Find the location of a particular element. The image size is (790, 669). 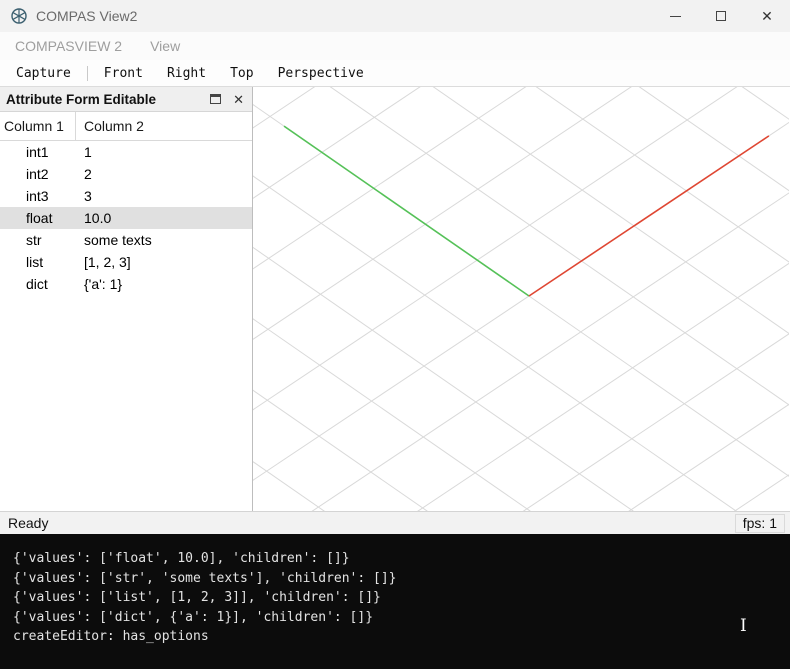

fps-counter: fps: 1 is located at coordinates (759, 523).